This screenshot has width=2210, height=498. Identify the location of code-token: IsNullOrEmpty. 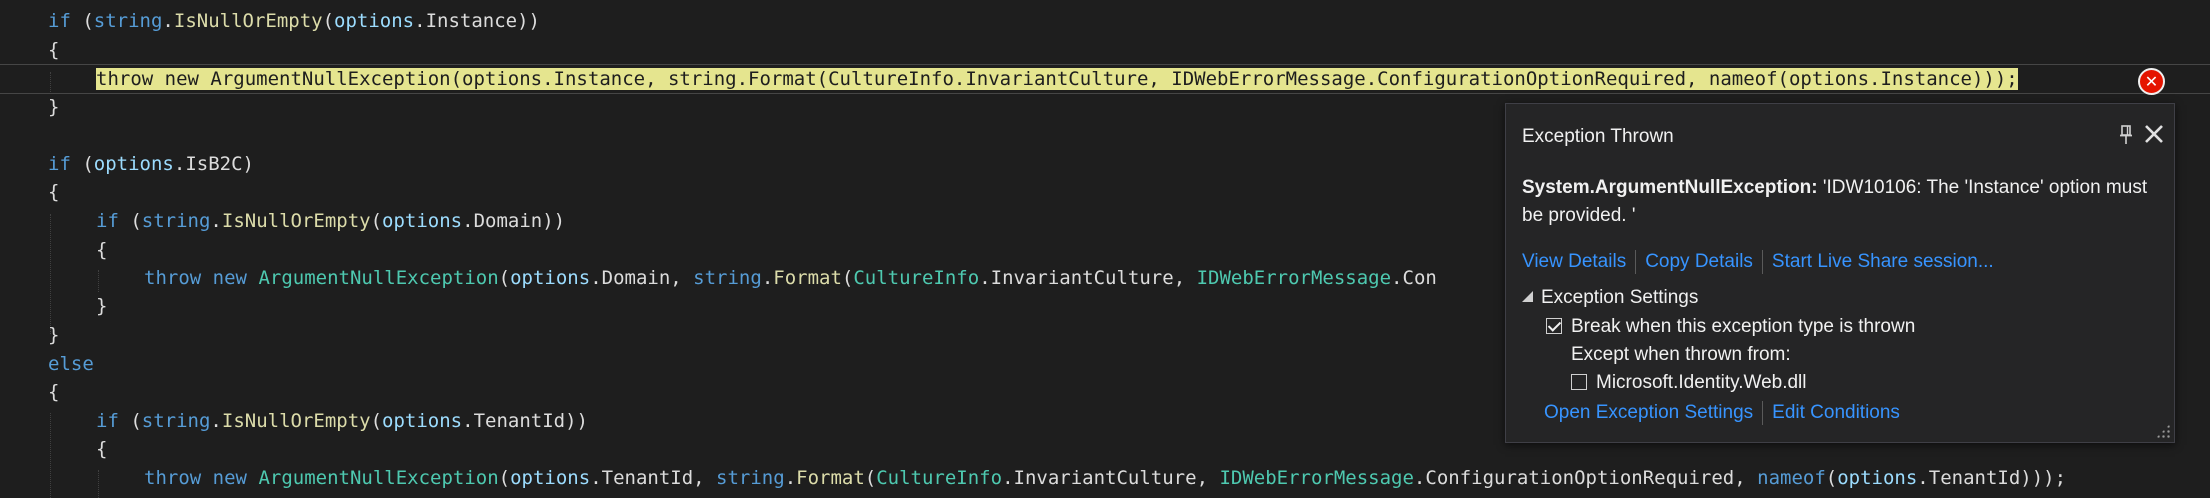
(296, 221).